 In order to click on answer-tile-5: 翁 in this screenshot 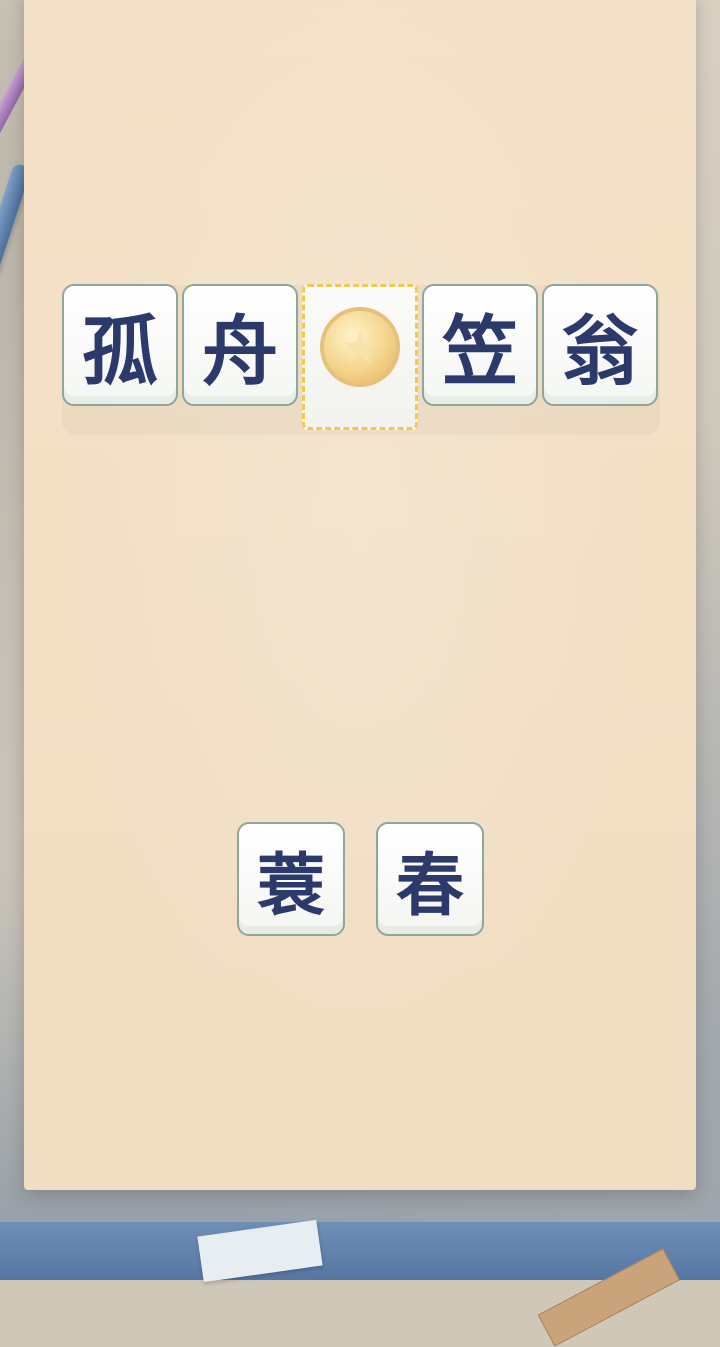, I will do `click(600, 357)`.